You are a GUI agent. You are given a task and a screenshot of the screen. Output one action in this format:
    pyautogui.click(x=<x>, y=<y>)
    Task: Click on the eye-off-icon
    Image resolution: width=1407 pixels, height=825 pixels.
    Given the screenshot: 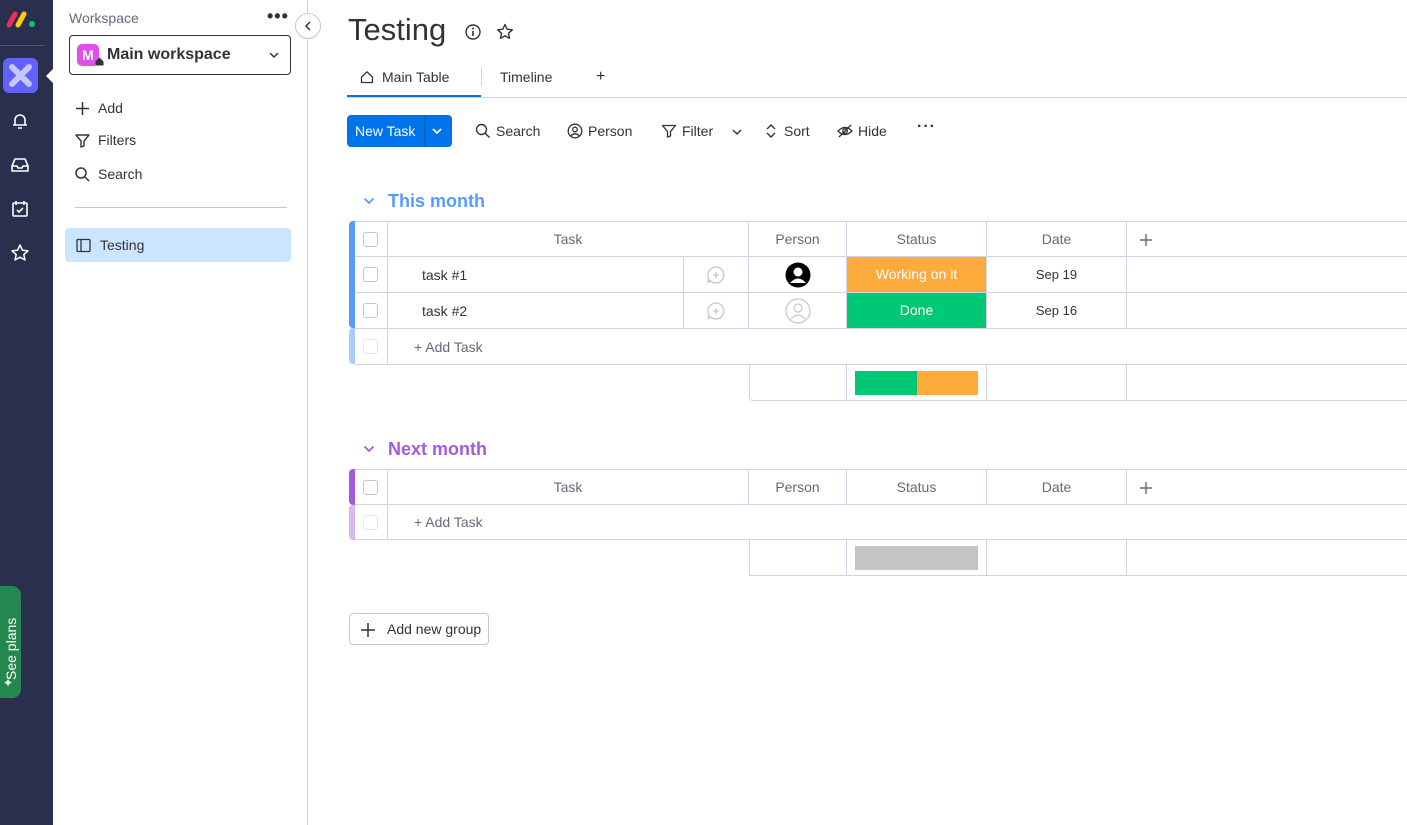 What is the action you would take?
    pyautogui.click(x=845, y=131)
    